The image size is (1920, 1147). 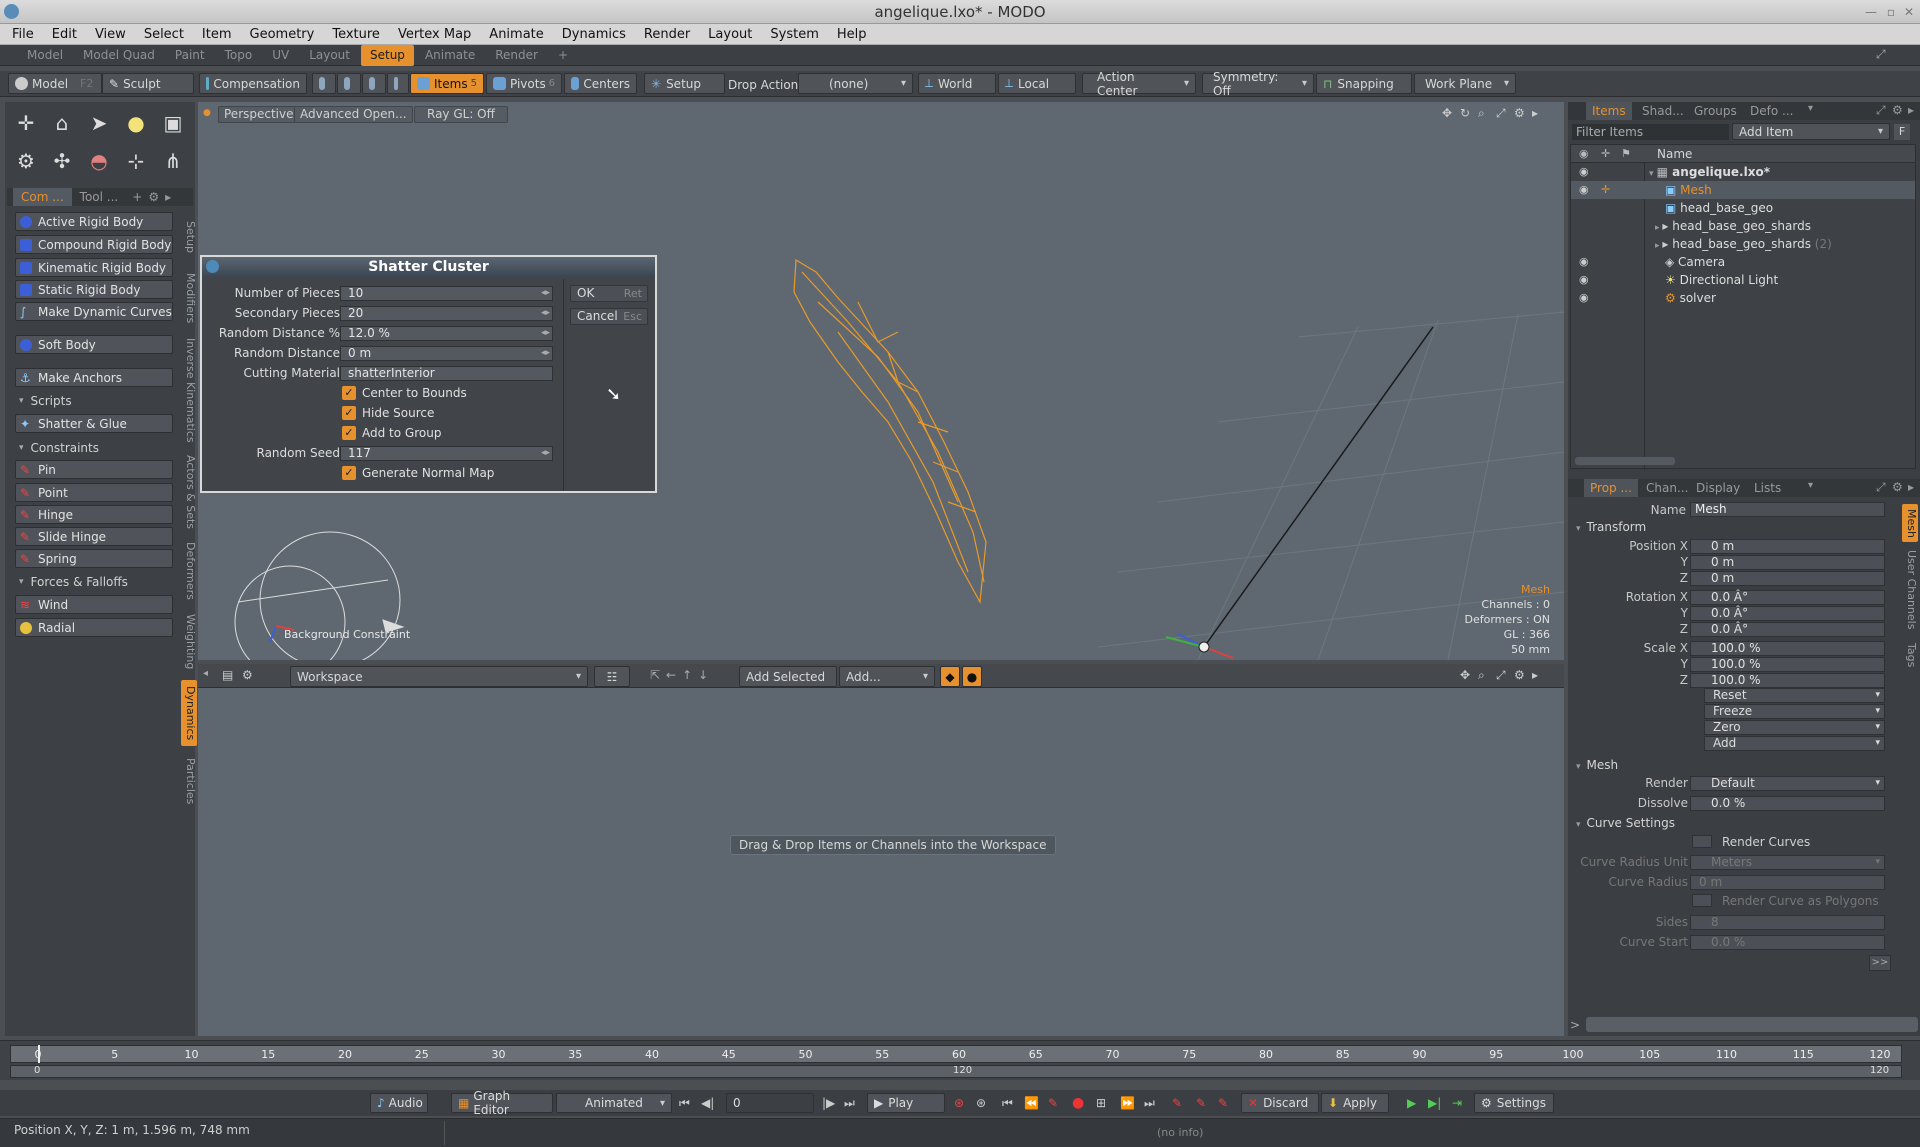 What do you see at coordinates (446, 353) in the screenshot?
I see `random-distance-field: 0 m` at bounding box center [446, 353].